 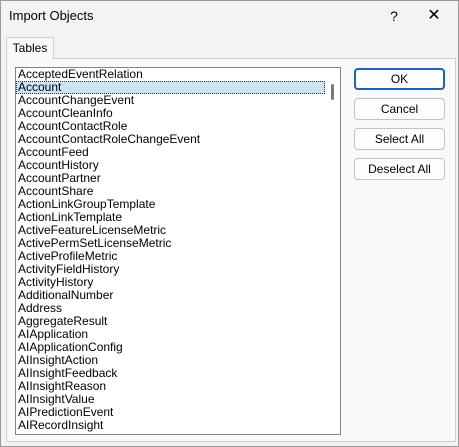 What do you see at coordinates (399, 109) in the screenshot?
I see `cancel-button: Cancel` at bounding box center [399, 109].